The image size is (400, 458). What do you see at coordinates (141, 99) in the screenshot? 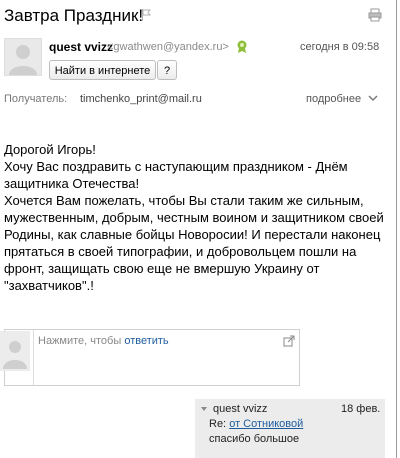
I see `recipient-email: timchenko_print@mail.ru` at bounding box center [141, 99].